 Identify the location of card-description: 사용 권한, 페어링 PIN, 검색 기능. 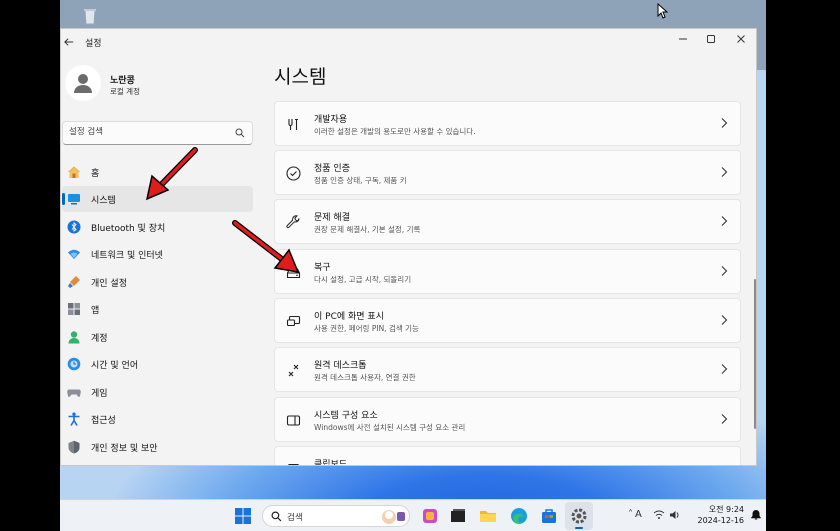
(366, 328).